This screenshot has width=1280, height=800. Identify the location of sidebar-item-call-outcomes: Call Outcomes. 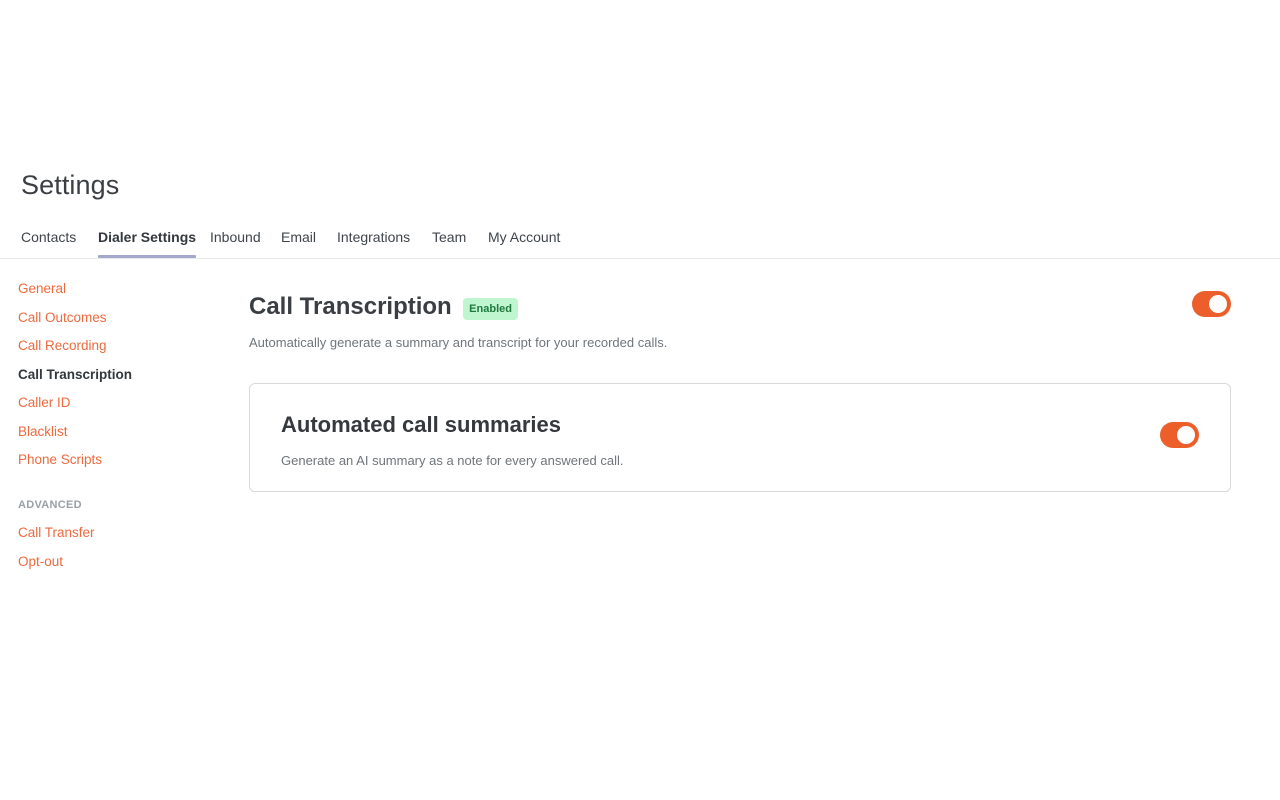
(62, 317).